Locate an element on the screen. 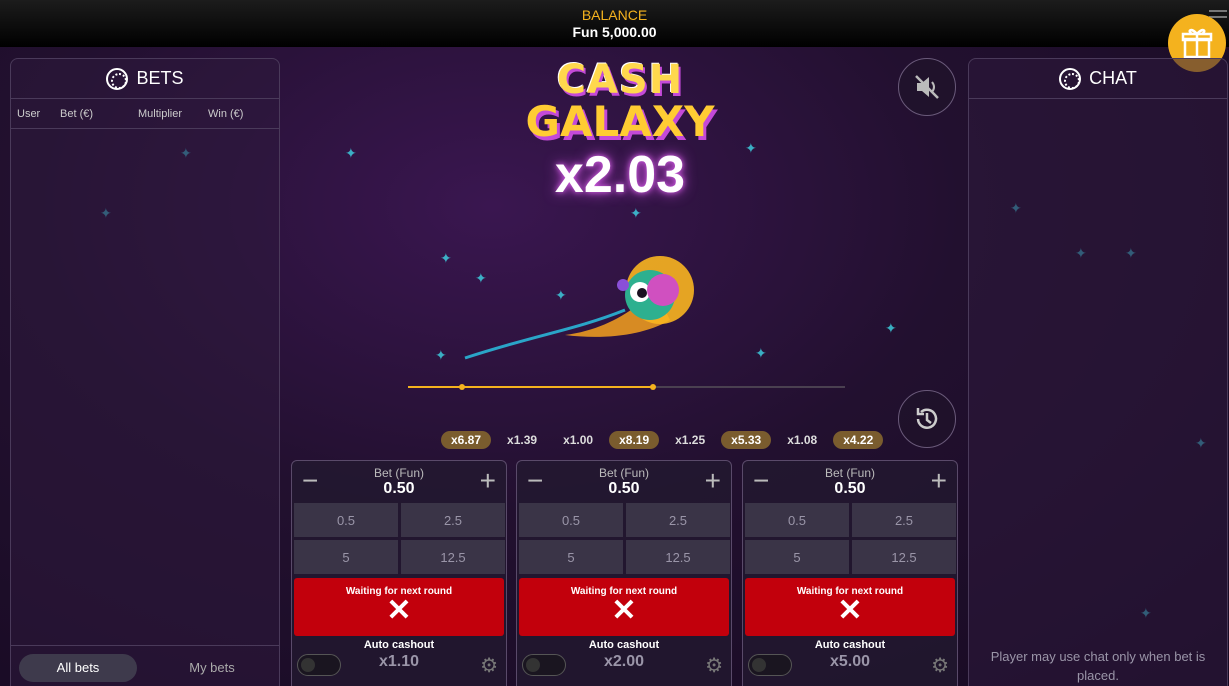 The image size is (1229, 686). tab-my-bets: My bets is located at coordinates (212, 667).